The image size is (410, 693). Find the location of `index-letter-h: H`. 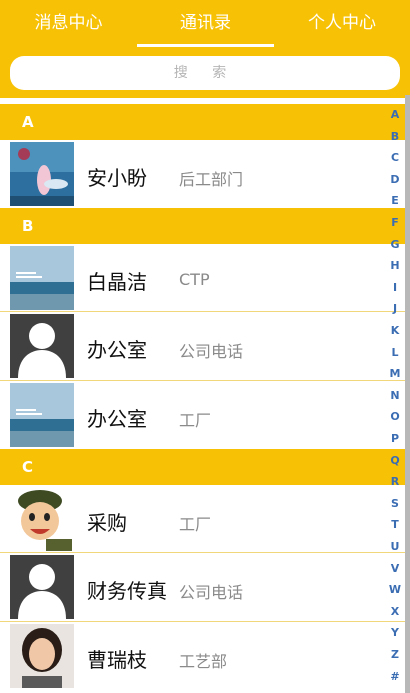

index-letter-h: H is located at coordinates (395, 265).